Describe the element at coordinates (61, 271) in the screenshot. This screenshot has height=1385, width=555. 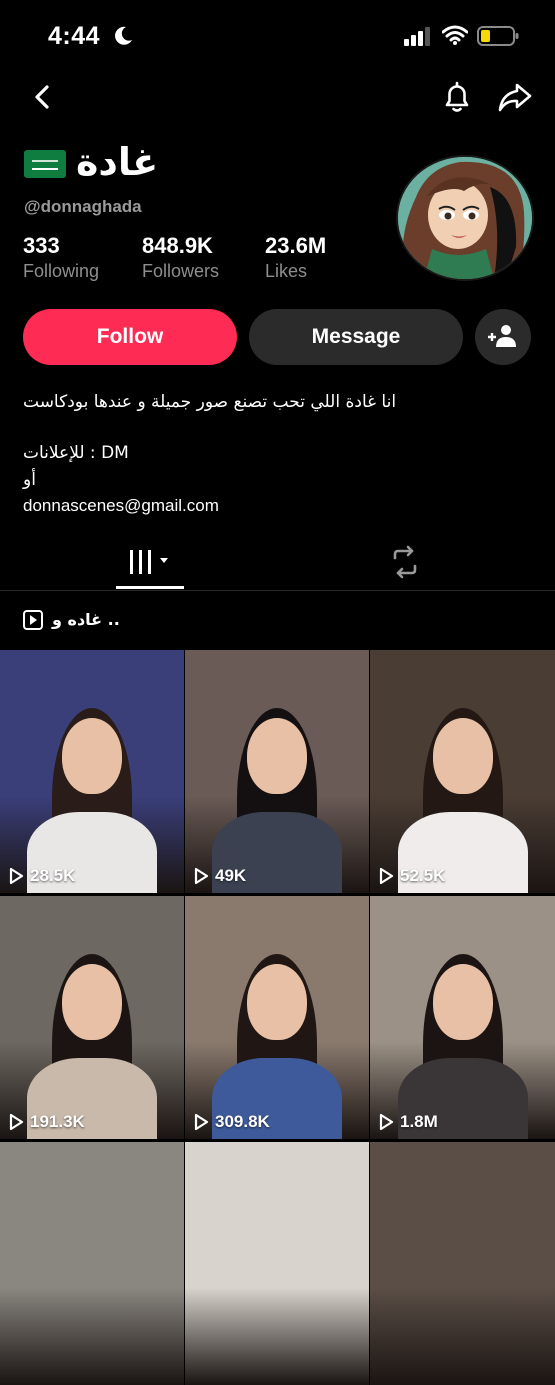
I see `stat-label: Following` at that location.